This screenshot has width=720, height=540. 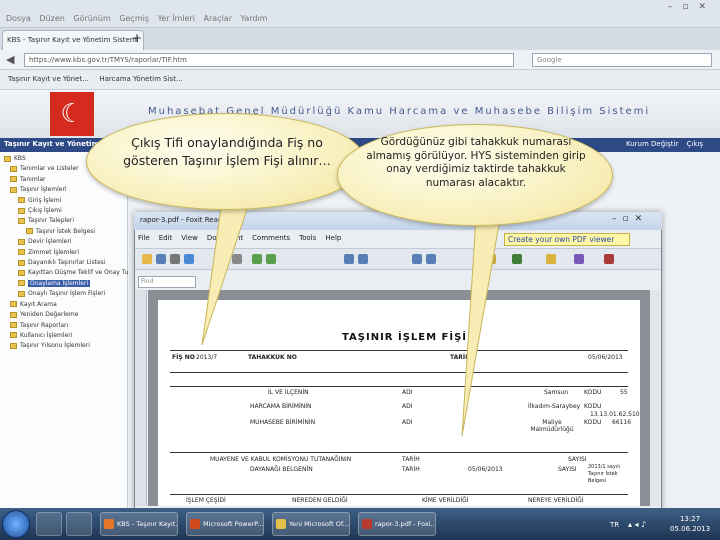 I want to click on callout-right-pointer, so click(x=481, y=327).